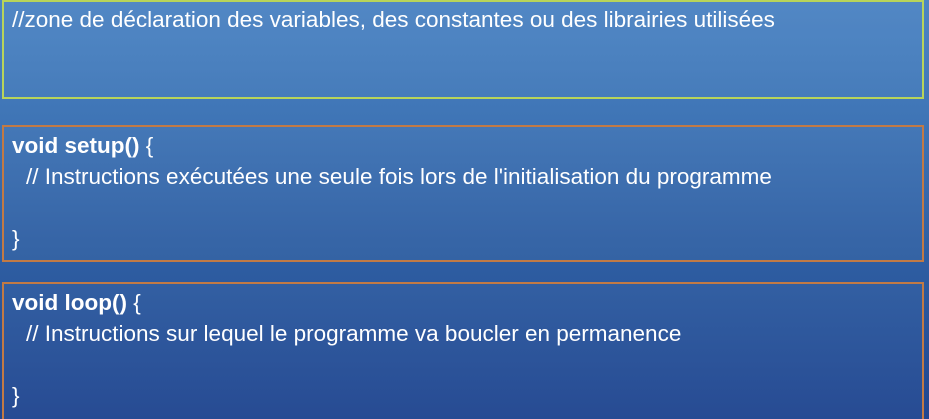 This screenshot has width=929, height=419. I want to click on setup-close-brace: }, so click(16, 238).